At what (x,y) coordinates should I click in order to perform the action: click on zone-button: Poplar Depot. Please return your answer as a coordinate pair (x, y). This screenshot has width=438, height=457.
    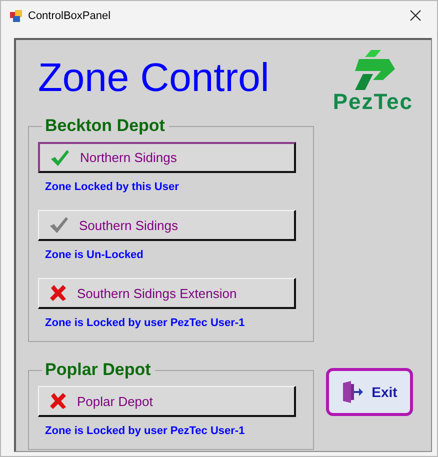
    Looking at the image, I should click on (167, 401).